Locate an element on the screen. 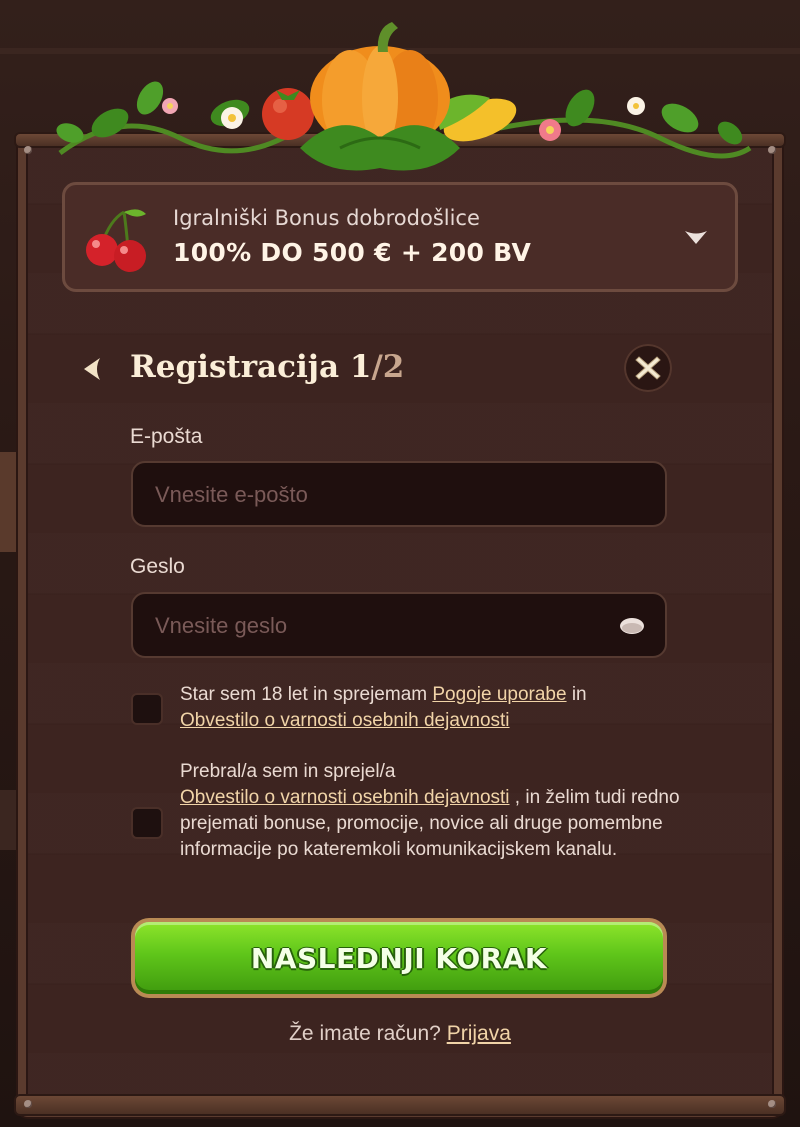  login-prompt-text: Že imate račun? is located at coordinates (368, 1033).